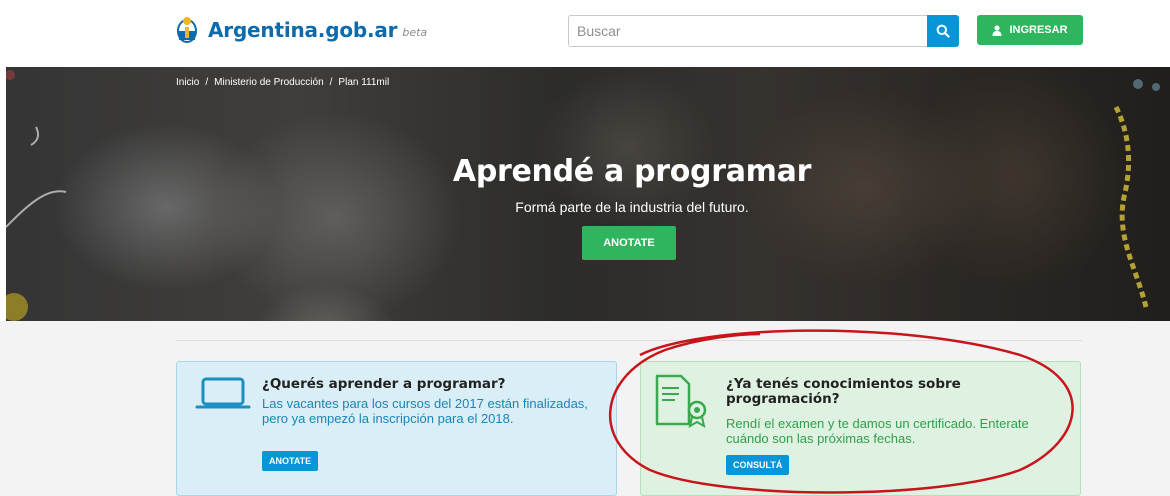 This screenshot has width=1170, height=496. What do you see at coordinates (269, 82) in the screenshot?
I see `breadcrumb-ministerio: Ministerio de Producción` at bounding box center [269, 82].